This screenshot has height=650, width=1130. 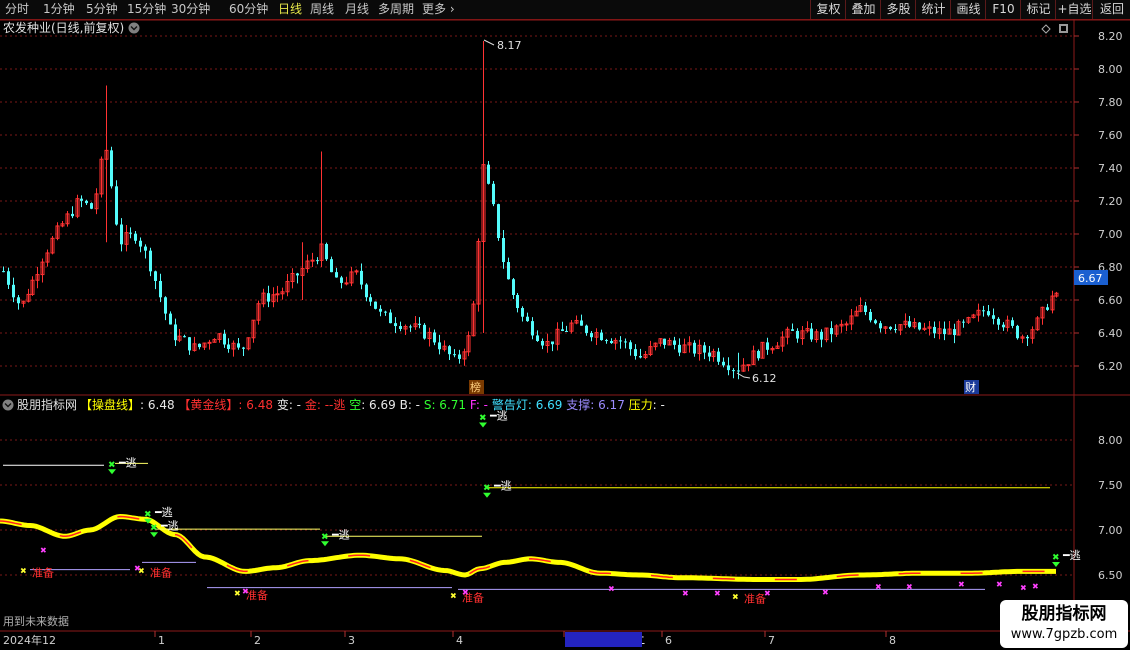 I want to click on future-data-label: 用到未来数据, so click(x=36, y=621).